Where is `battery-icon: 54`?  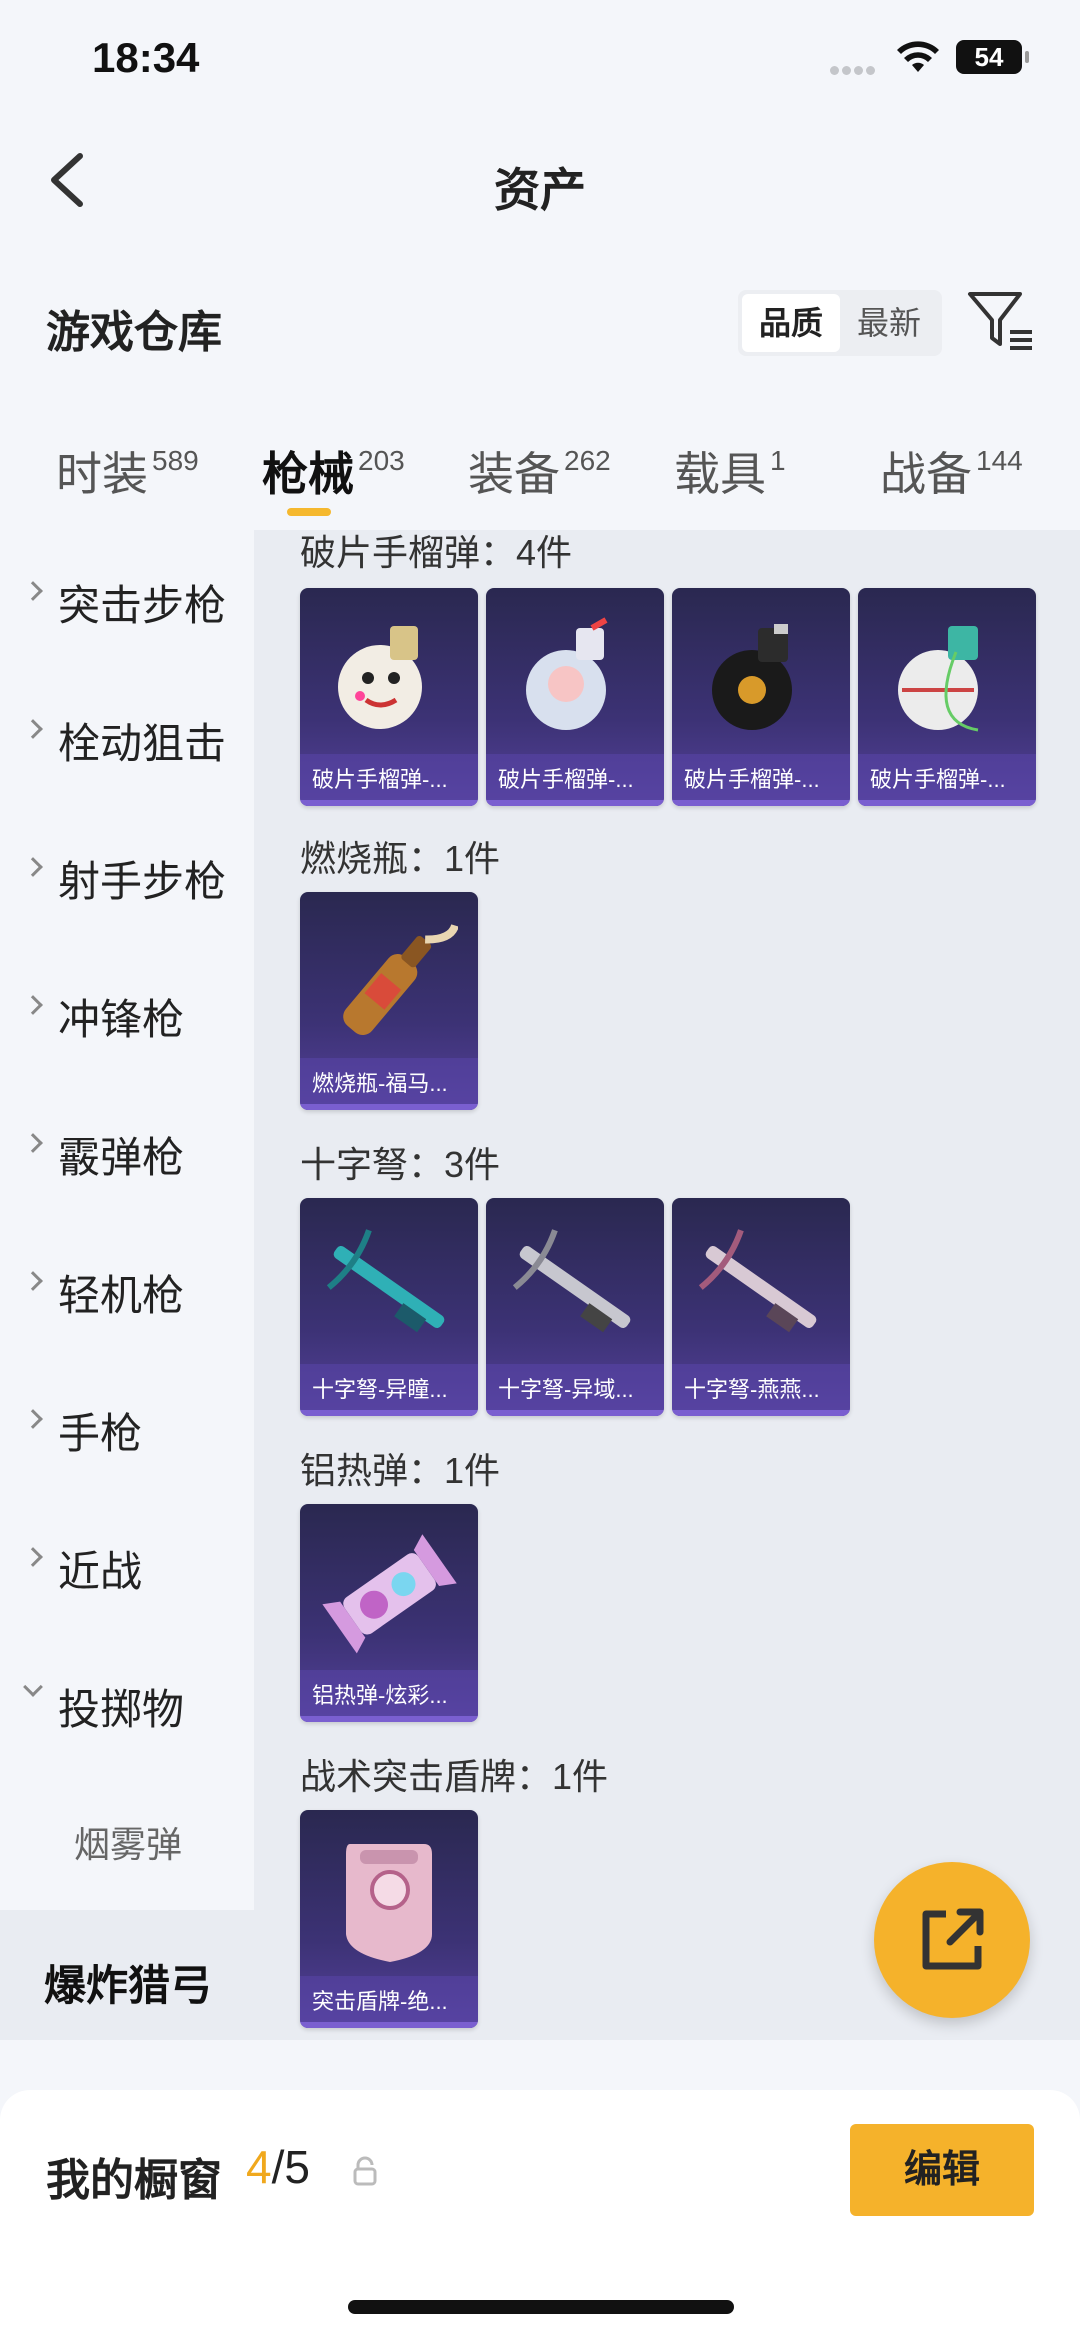
battery-icon: 54 is located at coordinates (992, 57).